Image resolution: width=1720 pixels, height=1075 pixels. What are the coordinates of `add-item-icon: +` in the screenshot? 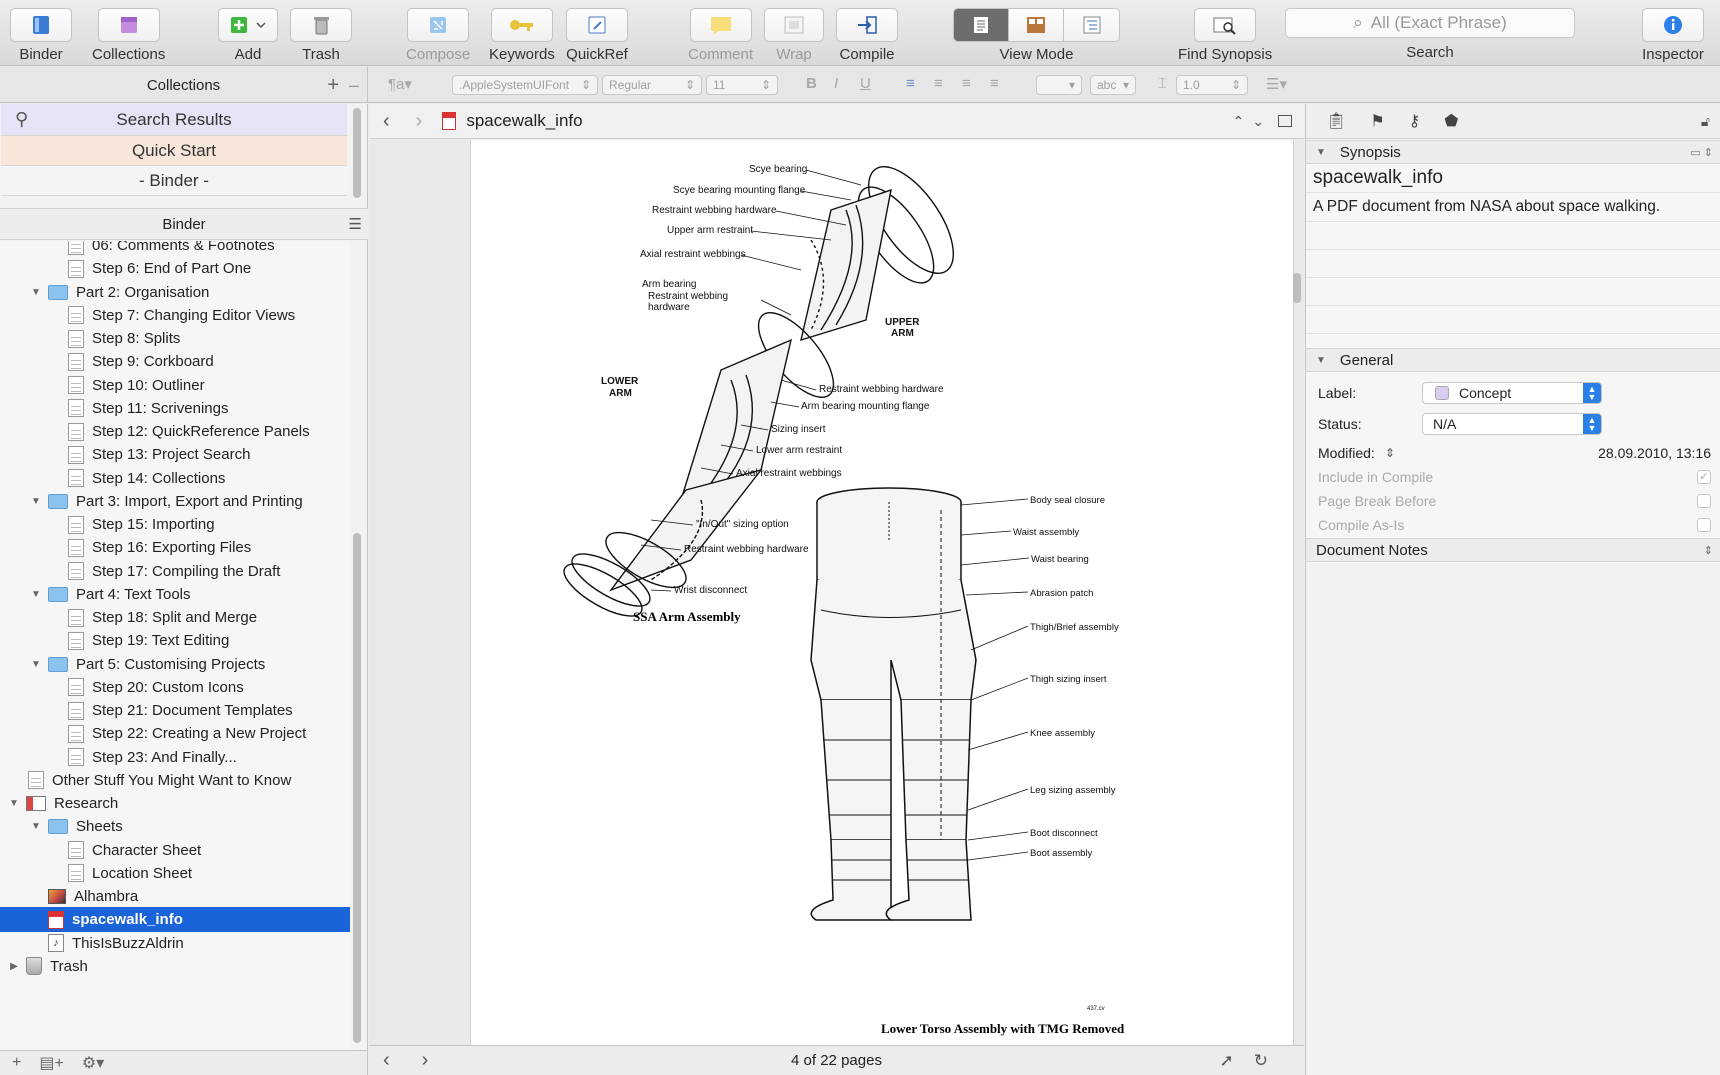 It's located at (16, 1063).